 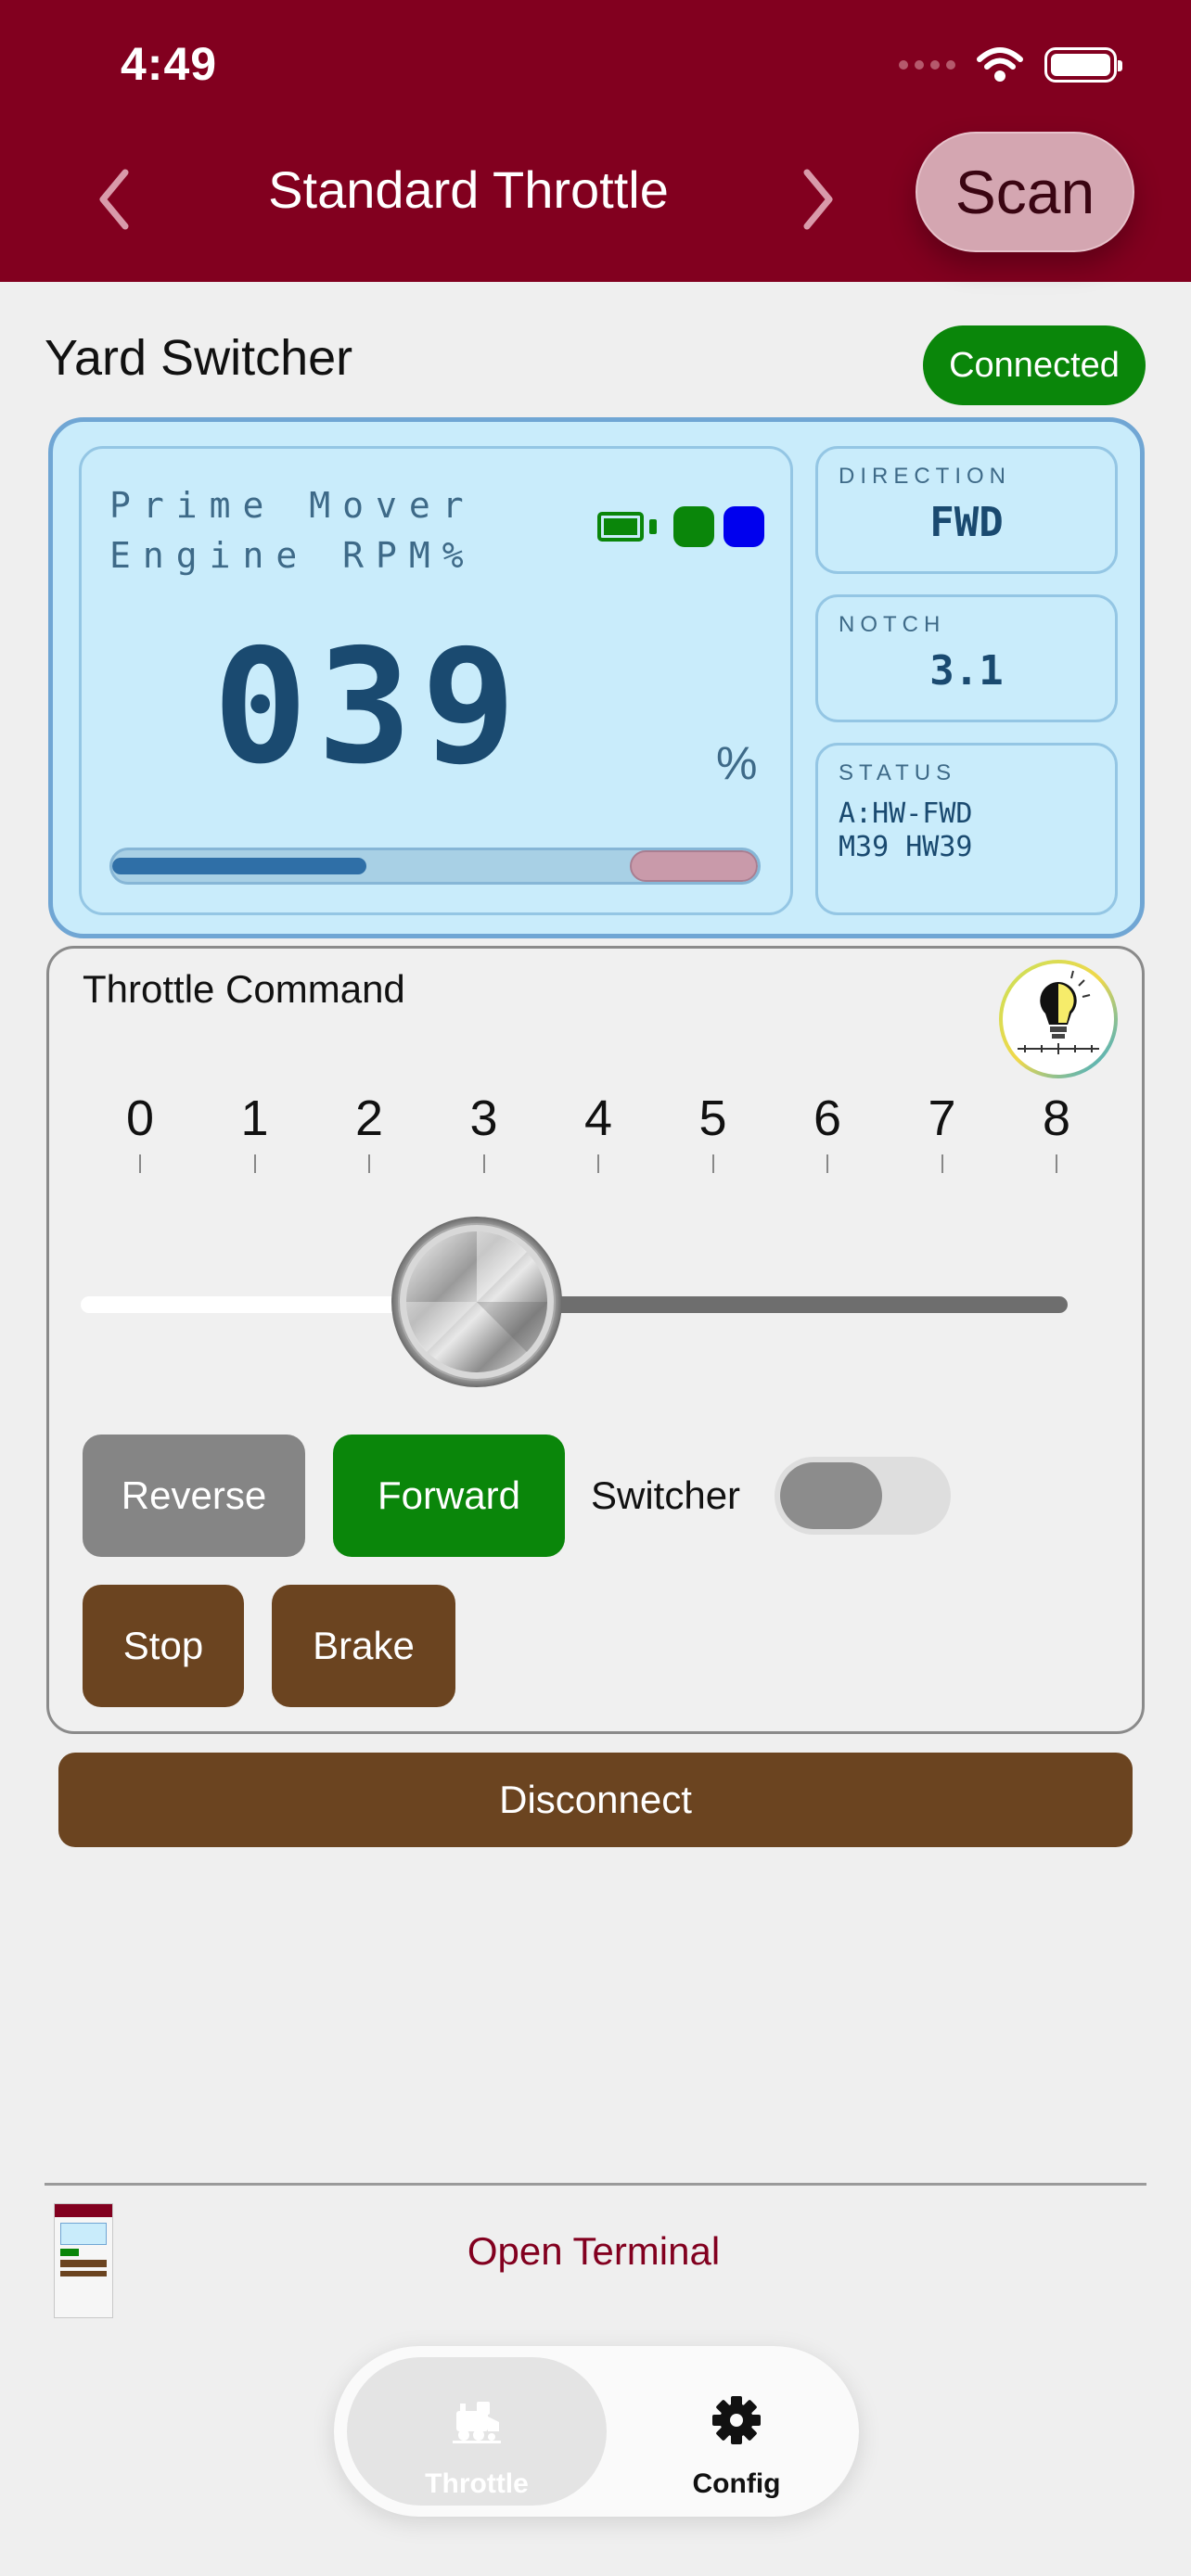 What do you see at coordinates (199, 358) in the screenshot?
I see `loco-name: Yard Switcher` at bounding box center [199, 358].